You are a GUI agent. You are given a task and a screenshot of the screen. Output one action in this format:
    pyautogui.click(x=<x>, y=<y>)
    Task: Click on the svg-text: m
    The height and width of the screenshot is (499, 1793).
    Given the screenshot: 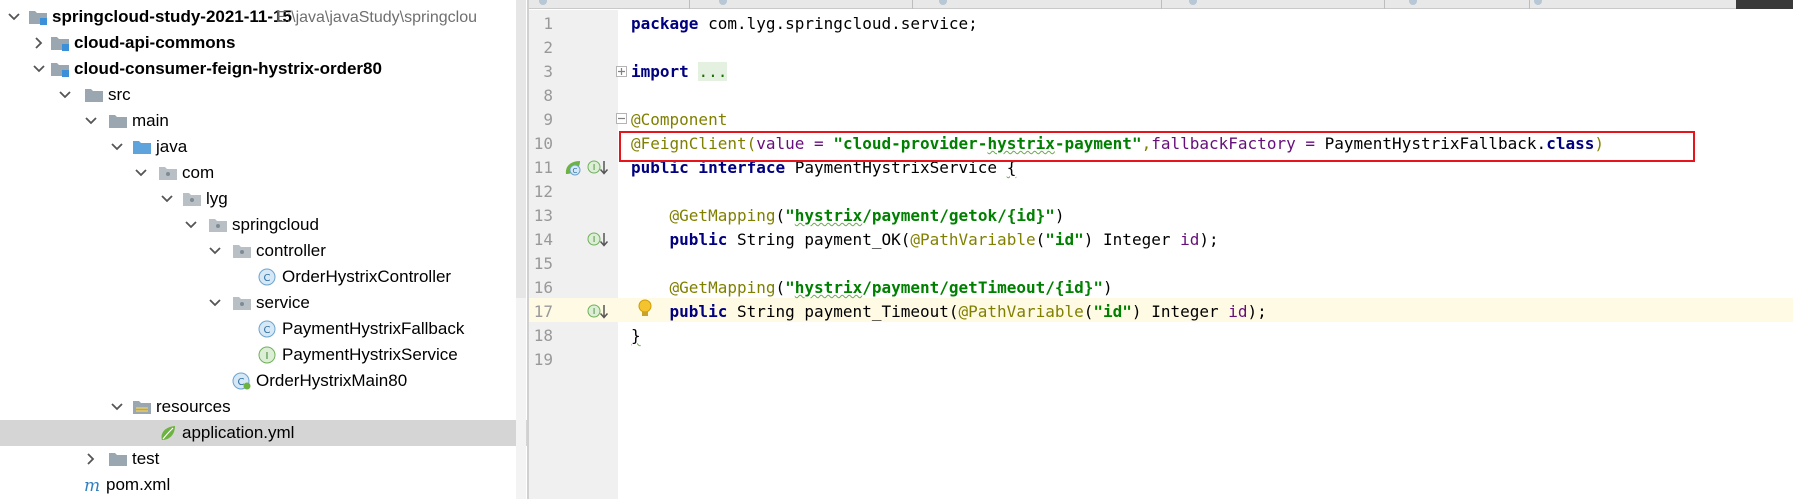 What is the action you would take?
    pyautogui.click(x=92, y=485)
    